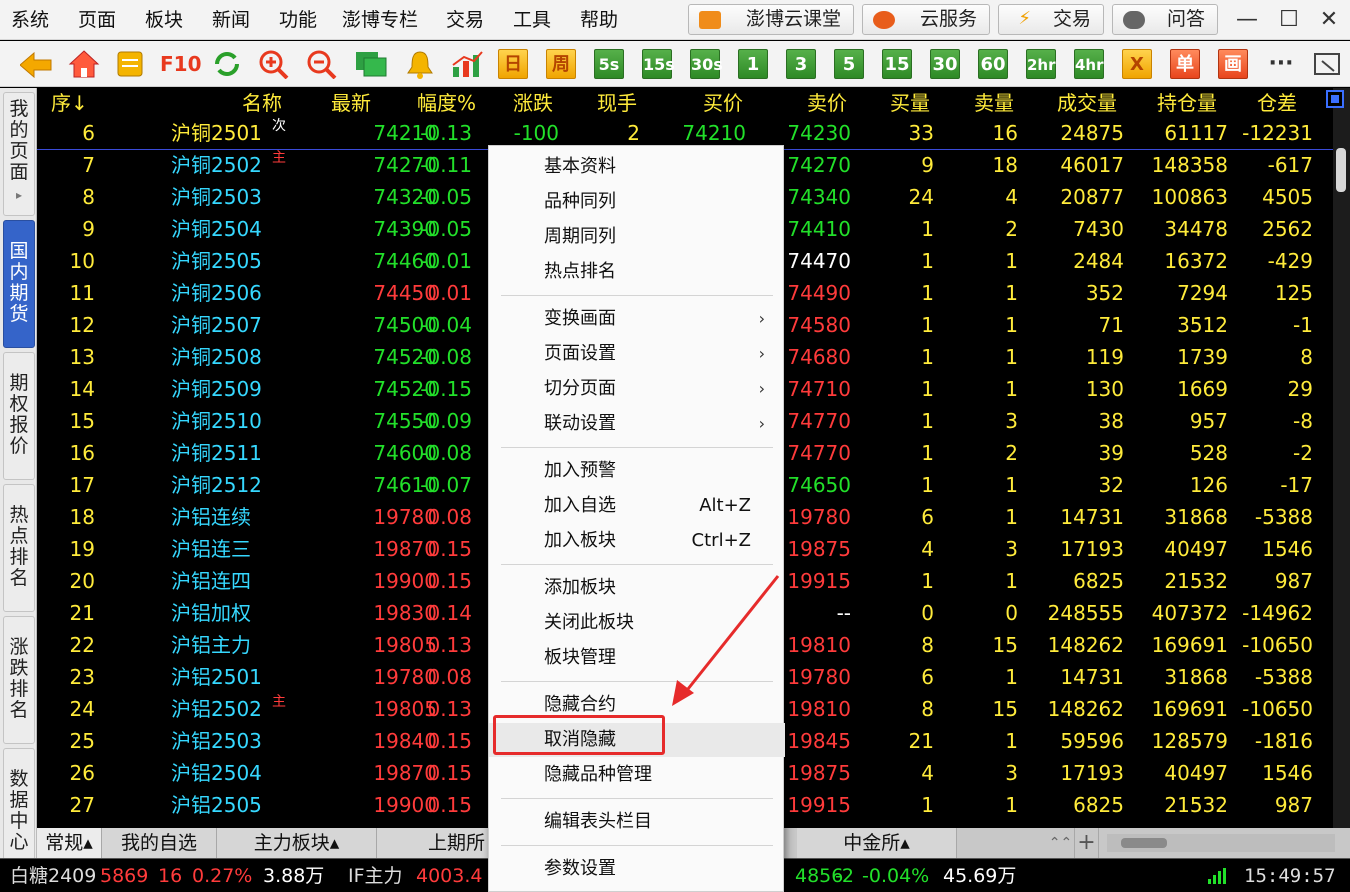 The image size is (1350, 892). Describe the element at coordinates (420, 64) in the screenshot. I see `bell-icon` at that location.